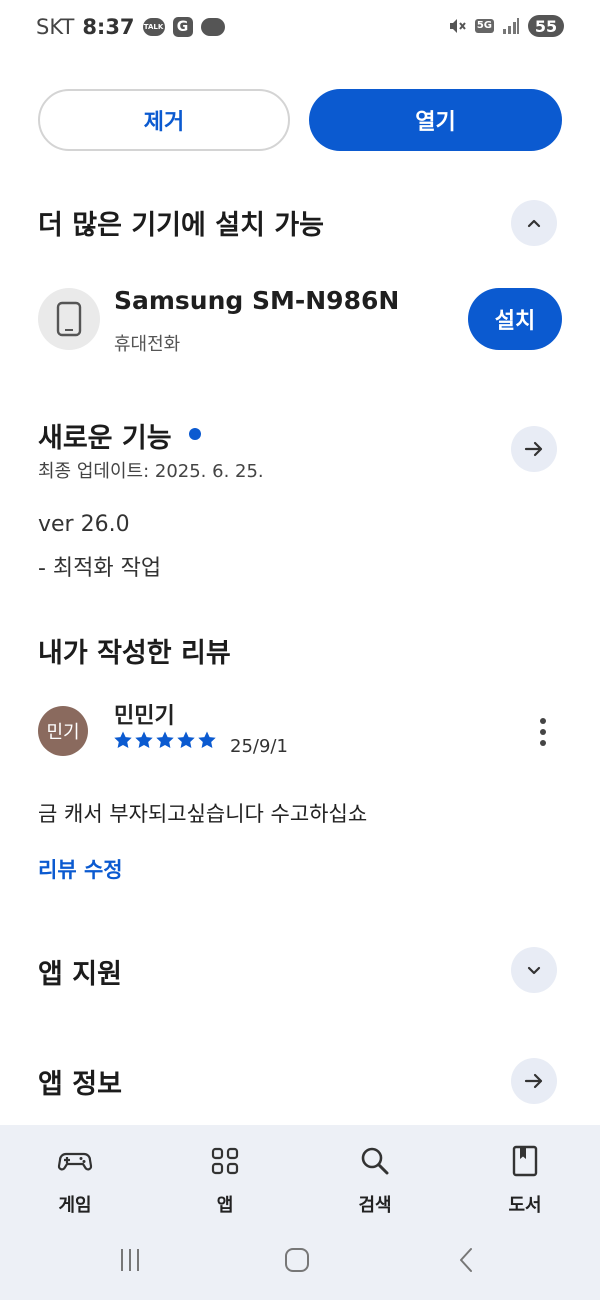  I want to click on open-button: 열기, so click(435, 120).